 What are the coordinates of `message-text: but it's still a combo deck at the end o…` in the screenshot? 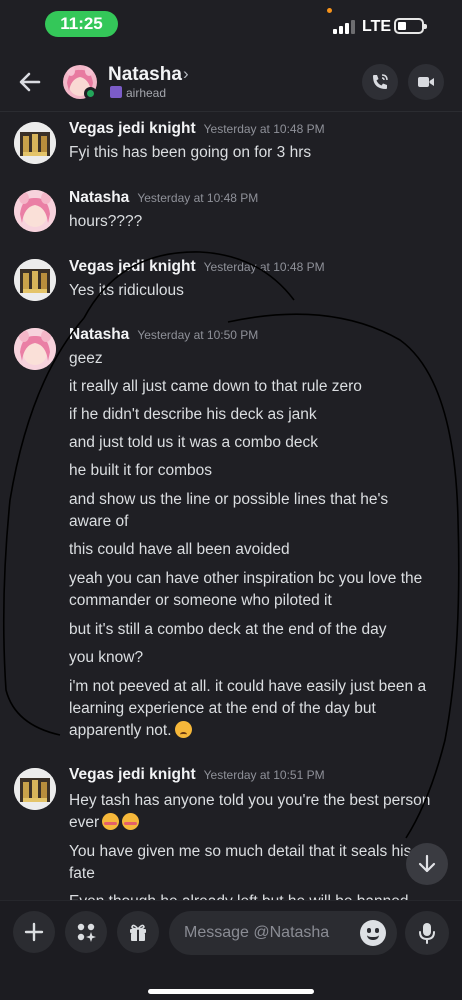 It's located at (228, 629).